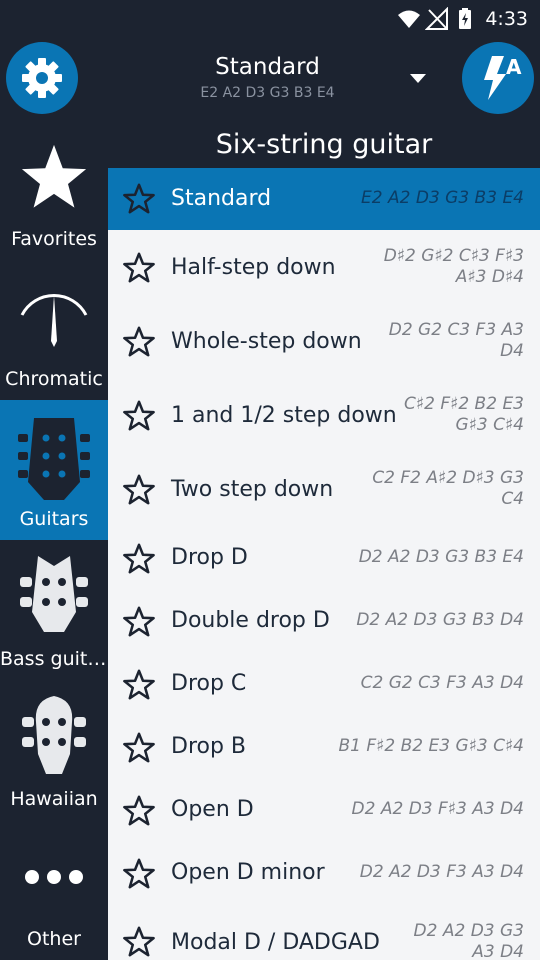 This screenshot has width=540, height=960. I want to click on tuning-notes-line: C2 G2 C3 F3 A3 D4, so click(442, 683).